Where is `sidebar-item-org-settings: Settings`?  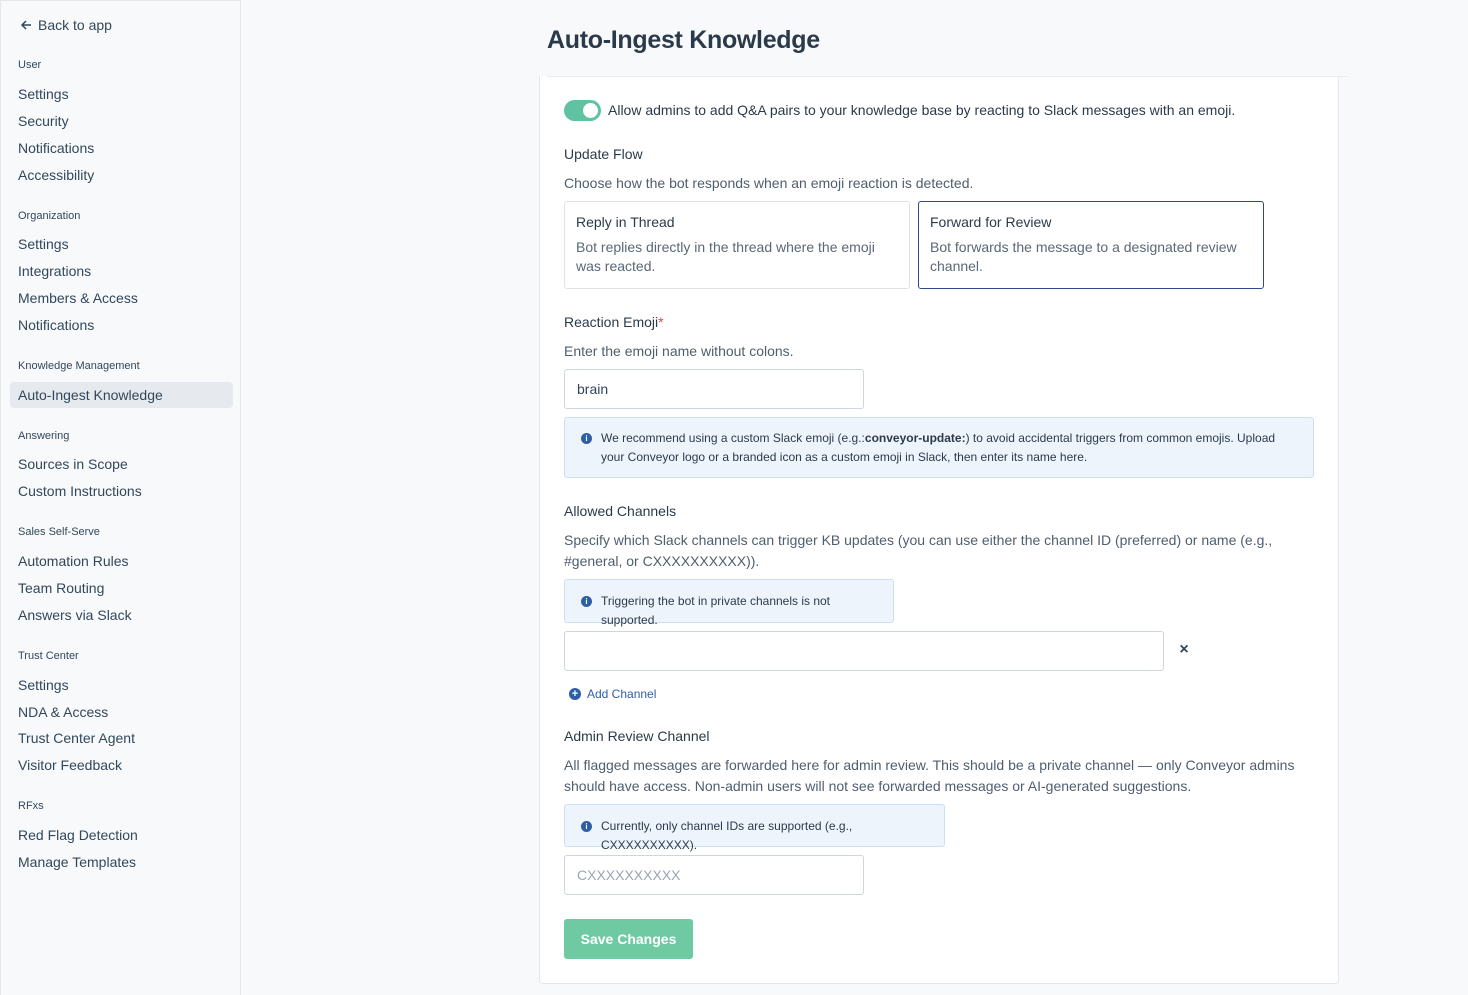 sidebar-item-org-settings: Settings is located at coordinates (121, 244).